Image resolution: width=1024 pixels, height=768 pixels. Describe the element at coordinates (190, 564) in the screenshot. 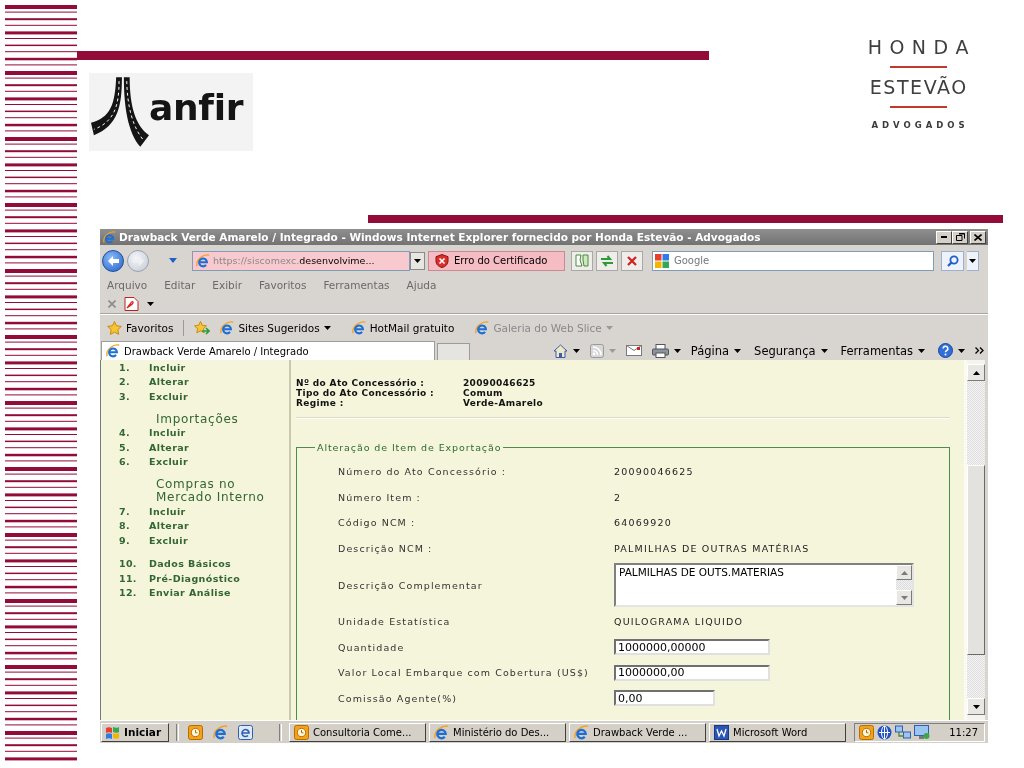

I see `menu-link: Dados Básicos` at that location.